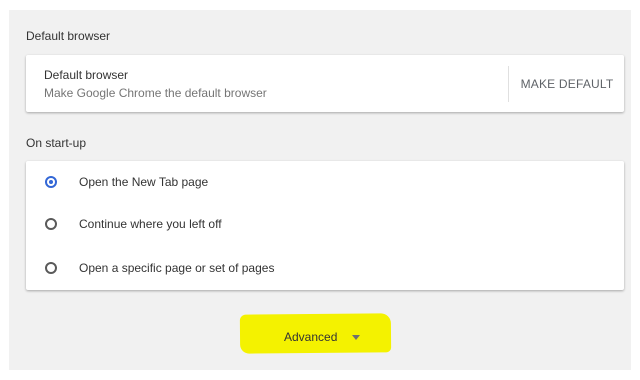 This screenshot has height=380, width=640. I want to click on radio-button-new-tab, so click(51, 182).